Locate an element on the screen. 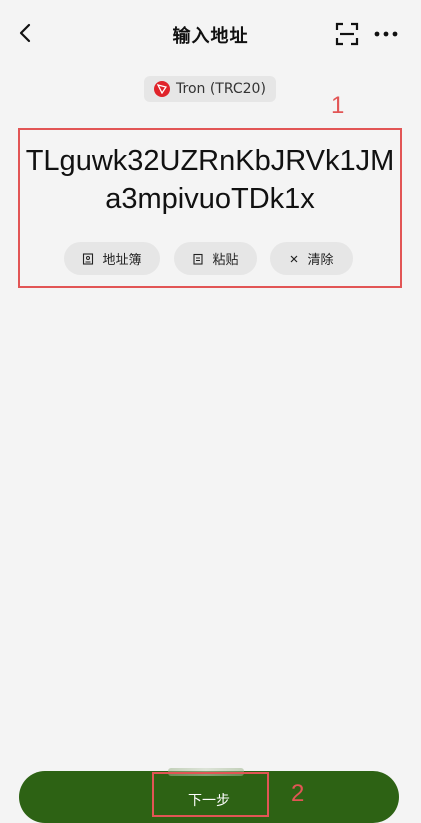 Image resolution: width=421 pixels, height=823 pixels. scan-button is located at coordinates (347, 34).